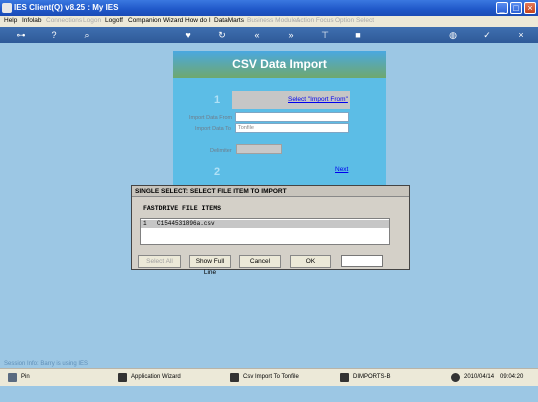 The image size is (538, 402). What do you see at coordinates (156, 377) in the screenshot?
I see `task-application-wizard: Application Wizard` at bounding box center [156, 377].